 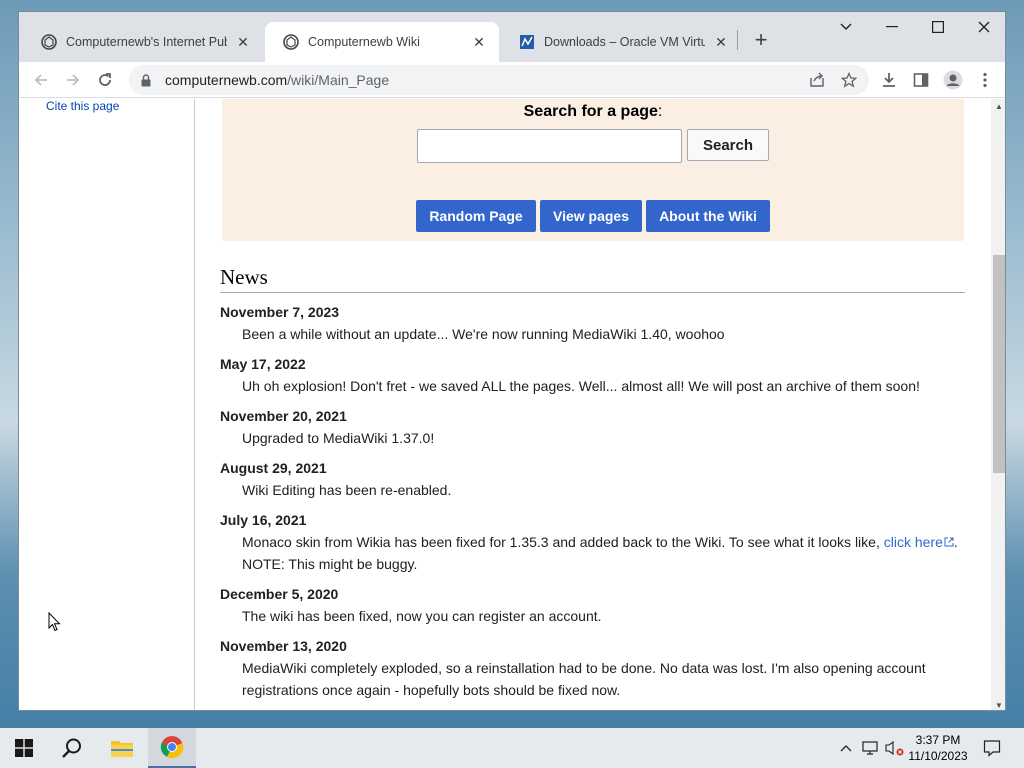 I want to click on search-button: Search, so click(x=728, y=145).